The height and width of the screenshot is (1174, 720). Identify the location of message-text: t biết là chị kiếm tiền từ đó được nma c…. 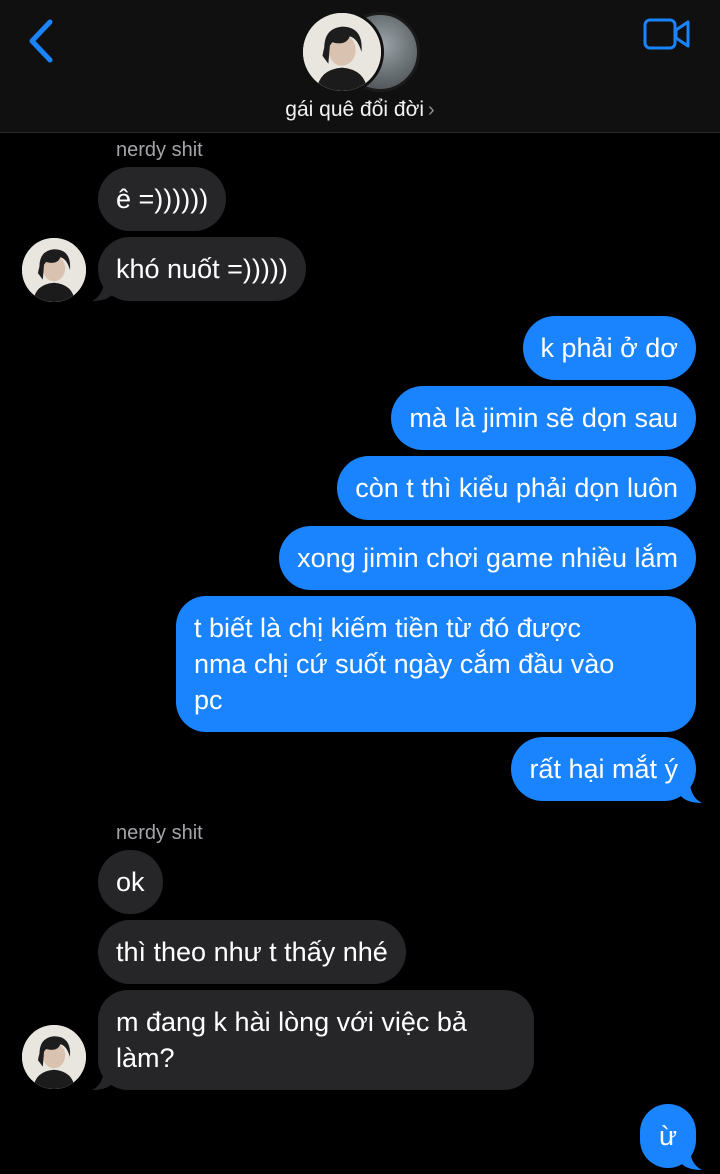
(404, 664).